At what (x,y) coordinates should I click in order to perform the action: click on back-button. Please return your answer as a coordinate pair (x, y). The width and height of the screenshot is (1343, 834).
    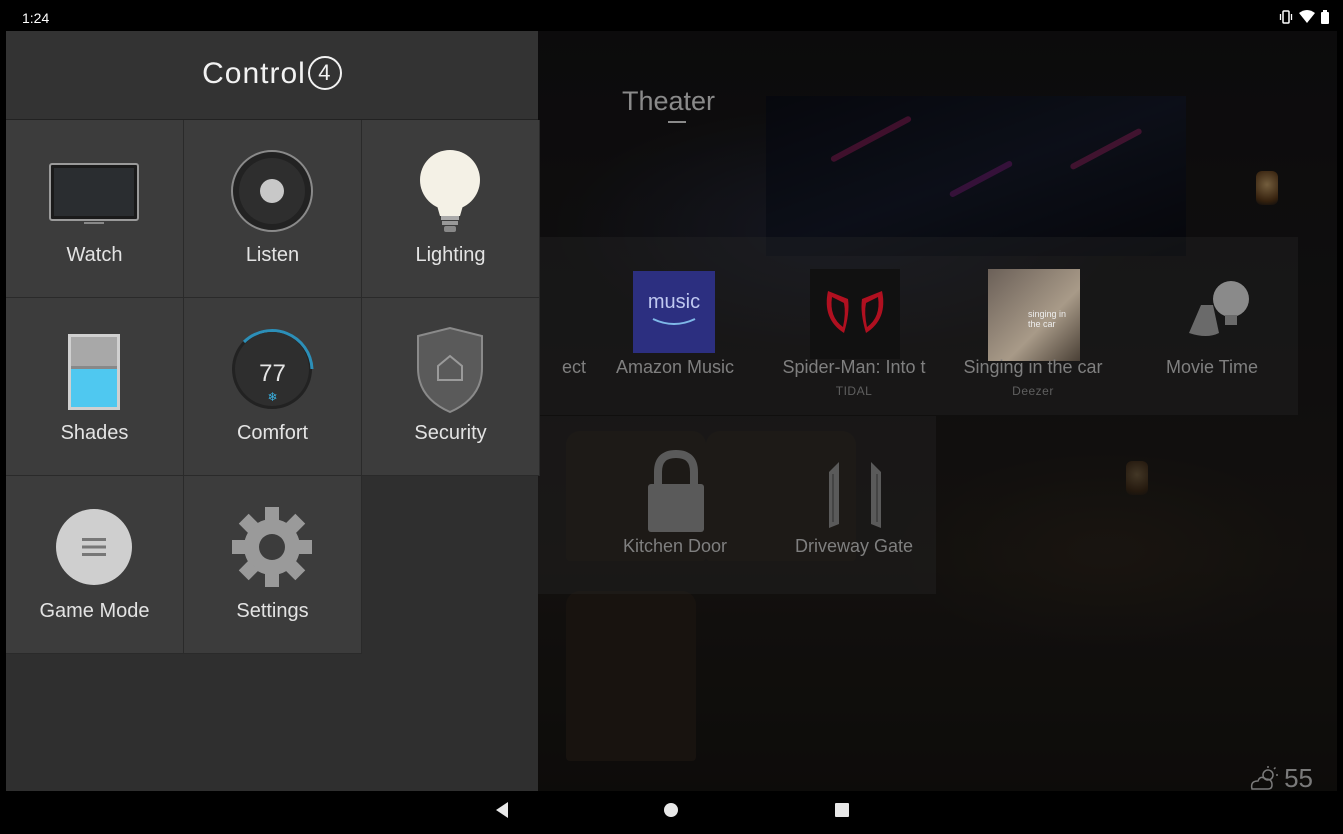
    Looking at the image, I should click on (502, 810).